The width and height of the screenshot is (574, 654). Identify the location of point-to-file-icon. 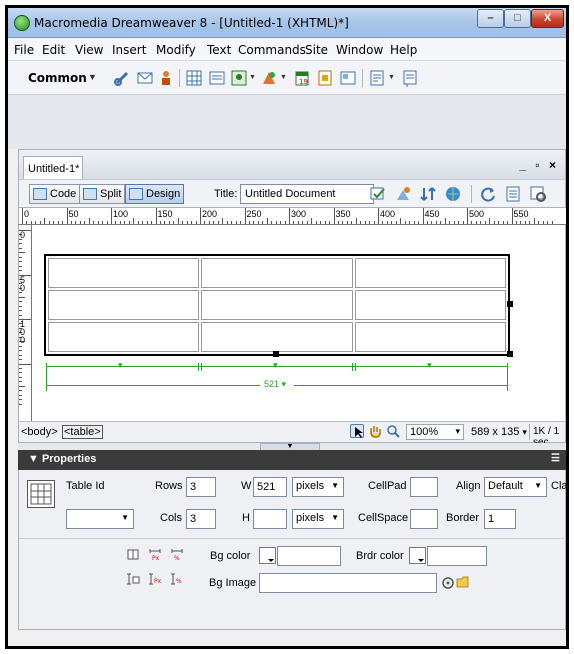
(448, 583).